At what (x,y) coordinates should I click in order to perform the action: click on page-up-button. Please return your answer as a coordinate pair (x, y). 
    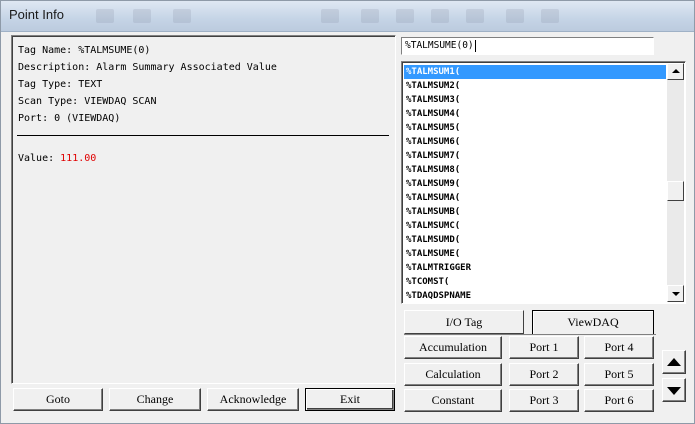
    Looking at the image, I should click on (674, 362).